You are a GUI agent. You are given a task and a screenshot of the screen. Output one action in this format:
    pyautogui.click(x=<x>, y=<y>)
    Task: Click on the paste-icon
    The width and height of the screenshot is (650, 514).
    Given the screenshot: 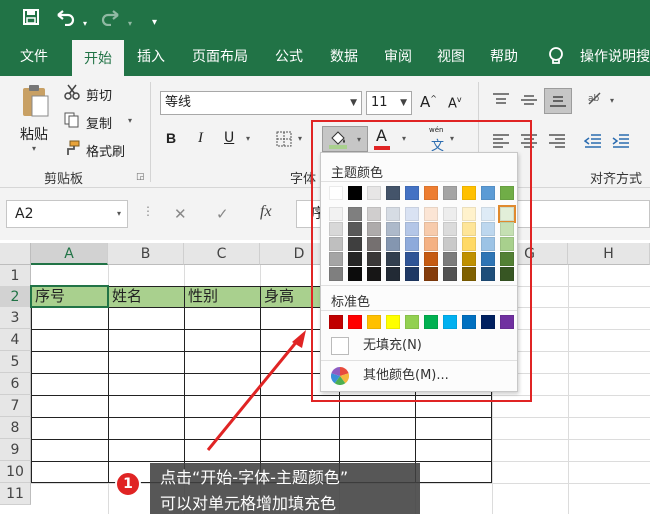 What is the action you would take?
    pyautogui.click(x=35, y=104)
    